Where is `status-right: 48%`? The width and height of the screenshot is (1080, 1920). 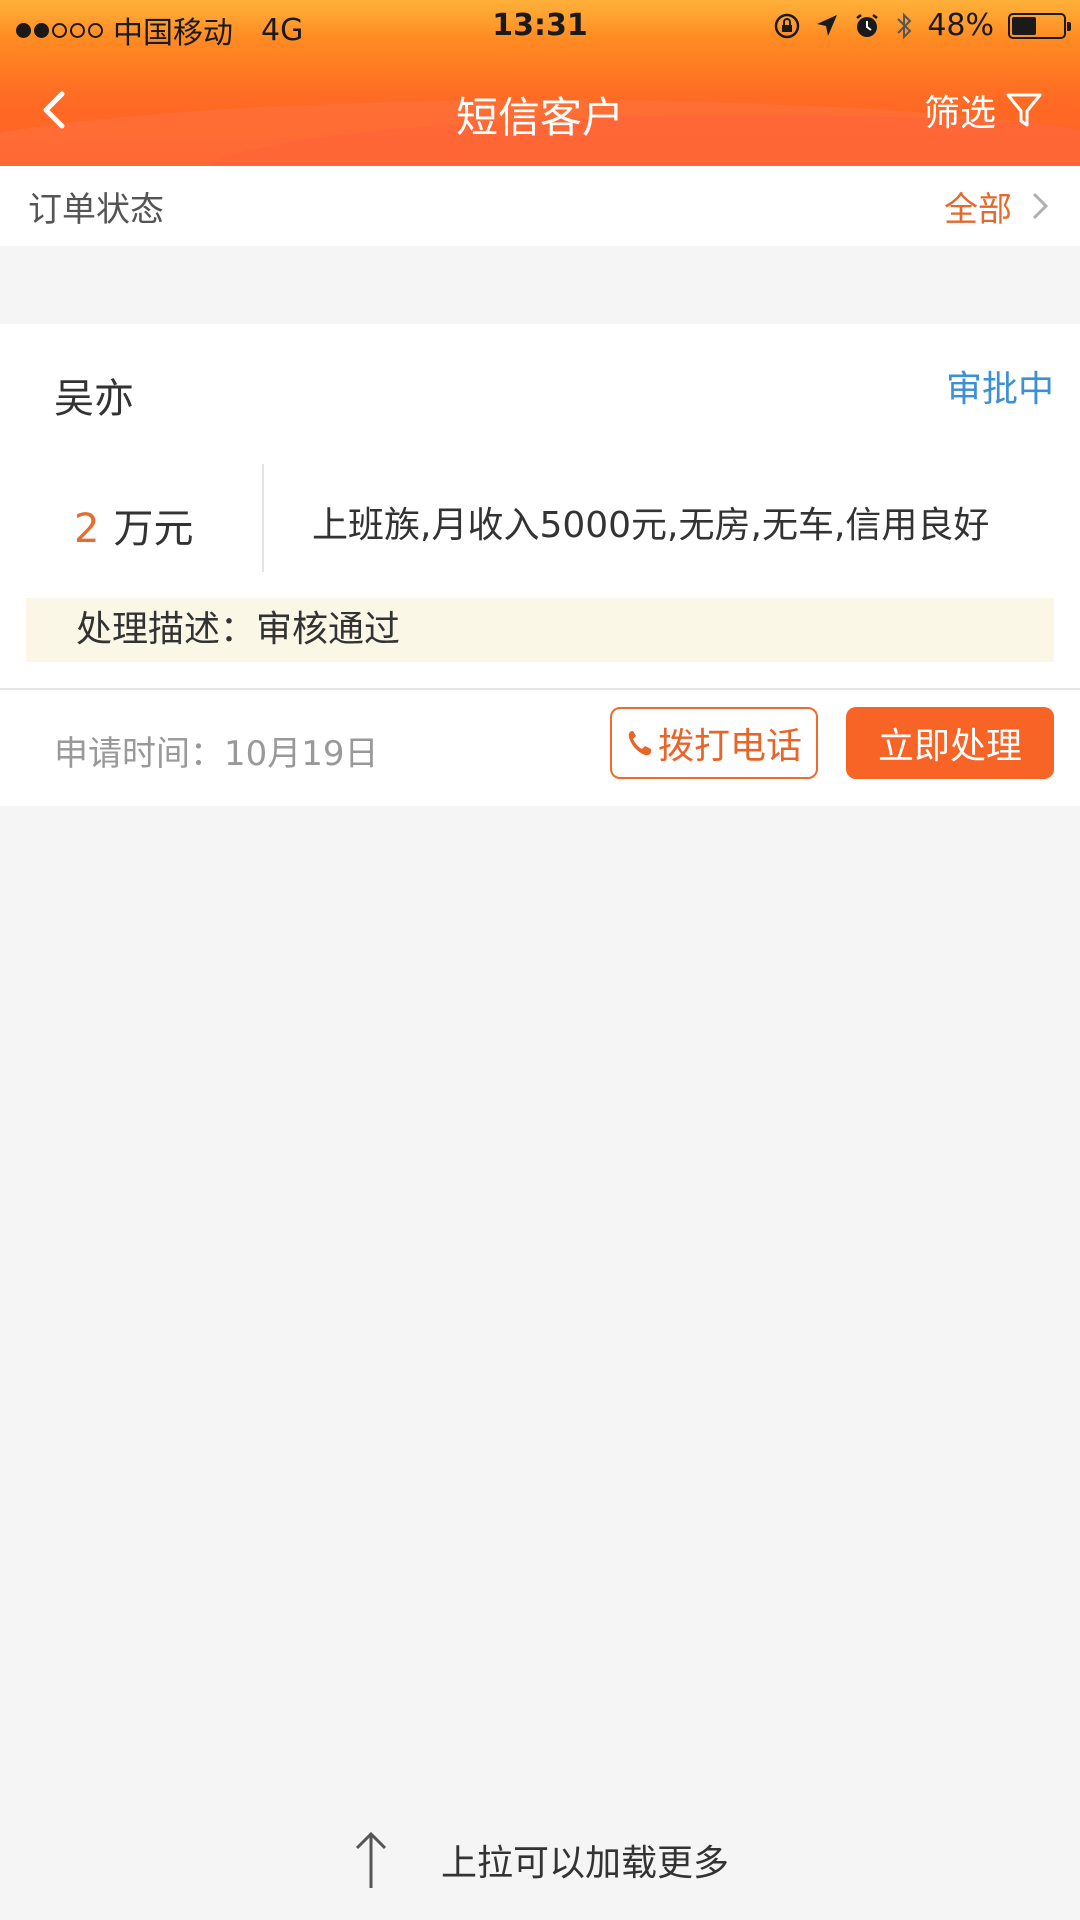 status-right: 48% is located at coordinates (922, 25).